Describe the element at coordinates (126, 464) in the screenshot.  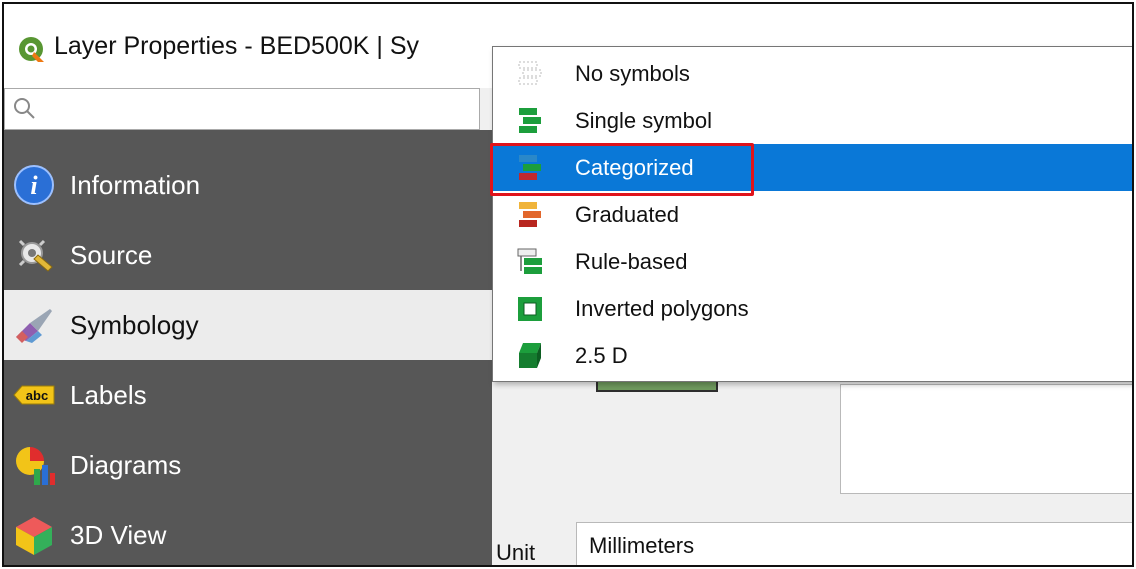
I see `sidebar-item-label: Diagrams` at that location.